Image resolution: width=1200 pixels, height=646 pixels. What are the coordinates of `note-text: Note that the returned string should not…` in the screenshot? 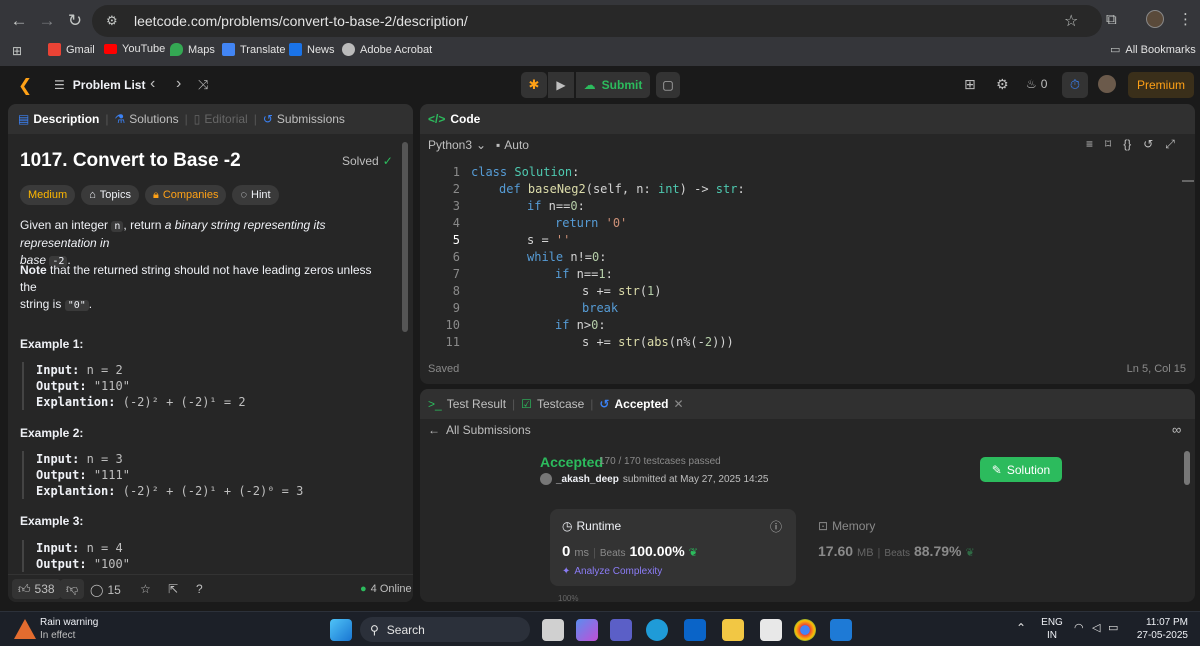 It's located at (196, 287).